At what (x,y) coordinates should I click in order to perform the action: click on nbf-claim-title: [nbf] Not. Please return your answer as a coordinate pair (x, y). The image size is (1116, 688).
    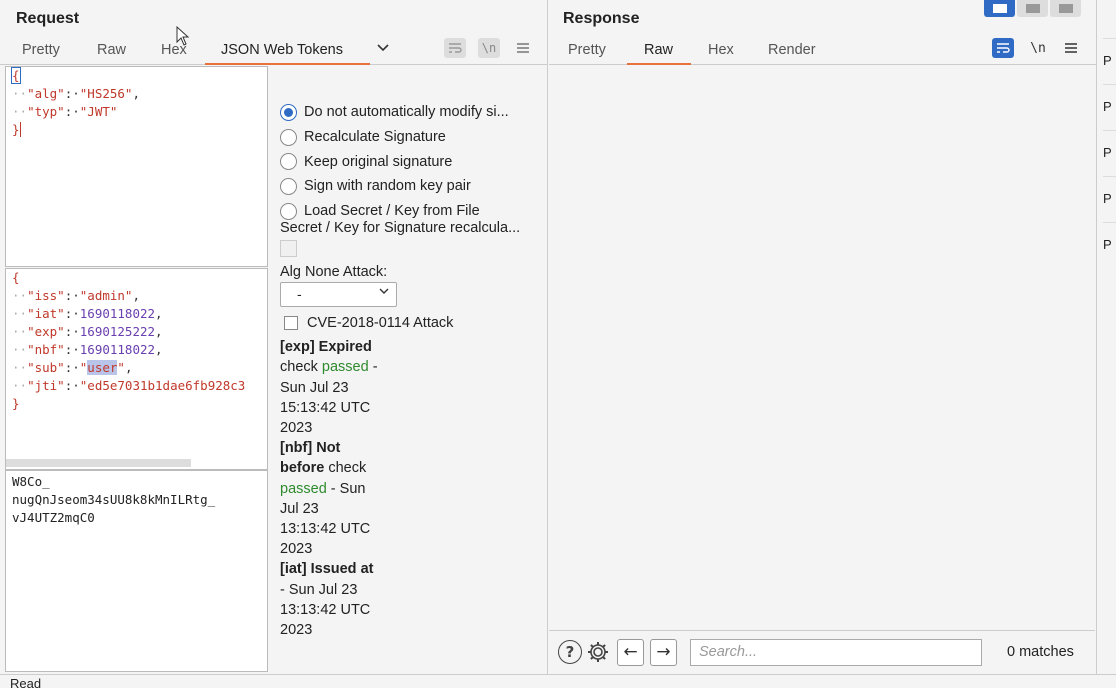
    Looking at the image, I should click on (310, 448).